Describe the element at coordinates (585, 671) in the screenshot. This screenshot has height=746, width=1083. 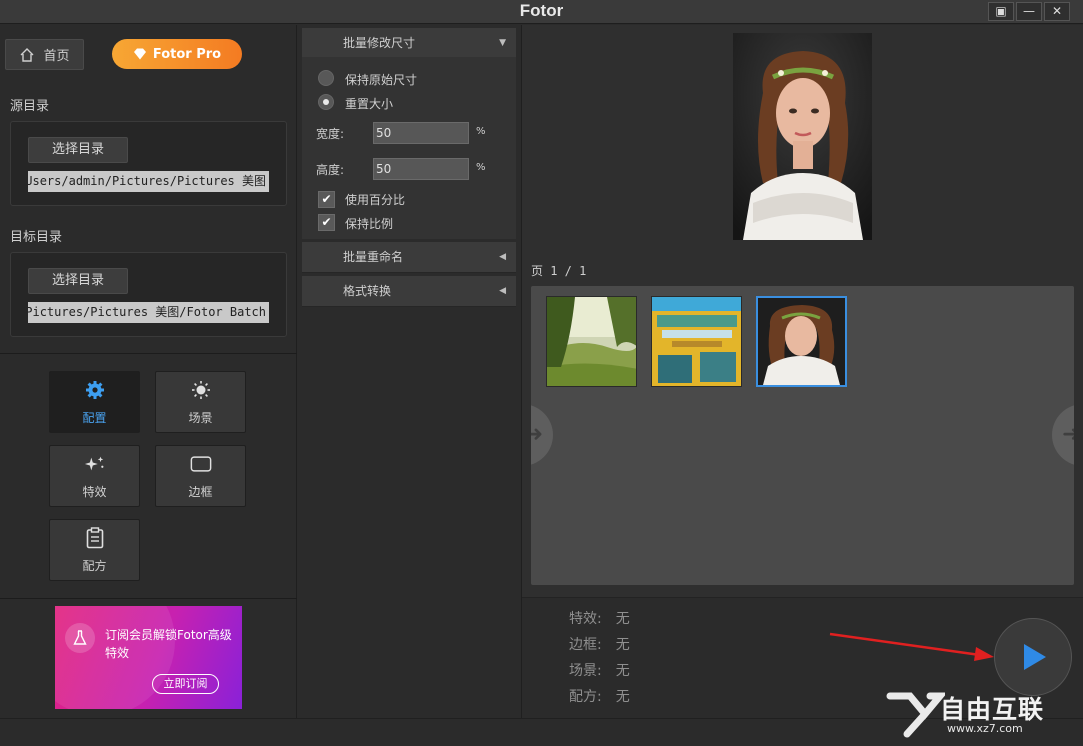
I see `info-scene-label: 场景:` at that location.